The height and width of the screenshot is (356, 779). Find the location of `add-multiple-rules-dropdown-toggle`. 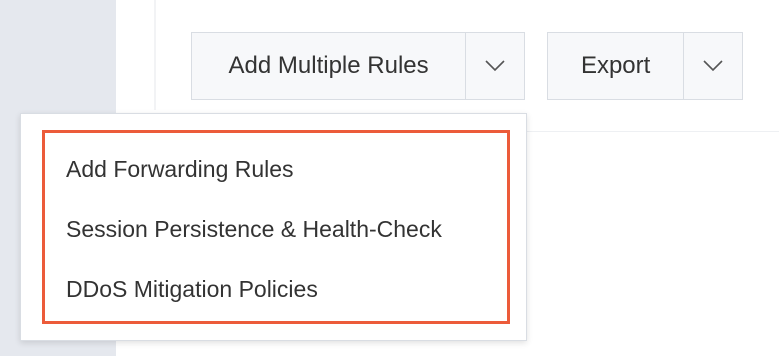

add-multiple-rules-dropdown-toggle is located at coordinates (495, 66).